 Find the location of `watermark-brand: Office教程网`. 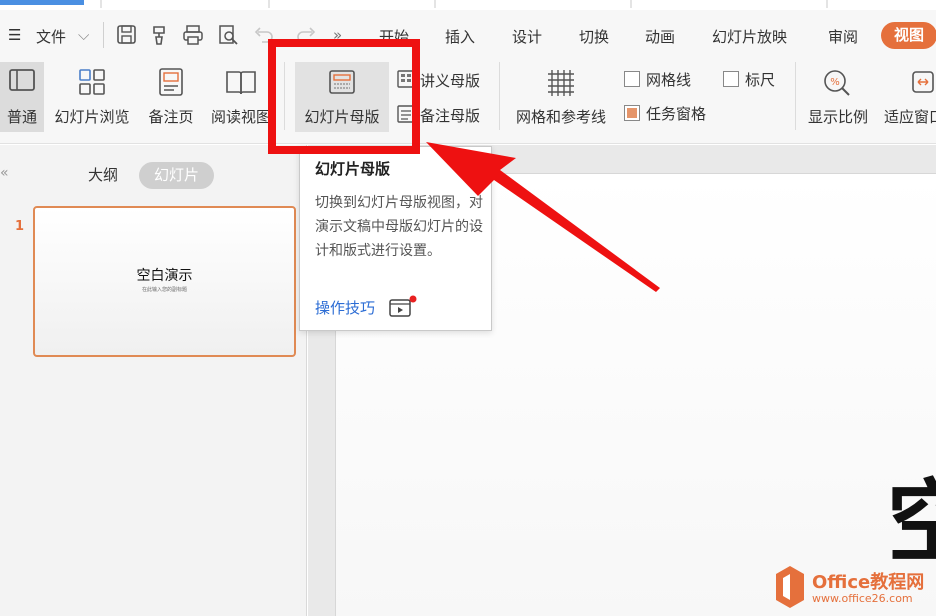

watermark-brand: Office教程网 is located at coordinates (868, 582).